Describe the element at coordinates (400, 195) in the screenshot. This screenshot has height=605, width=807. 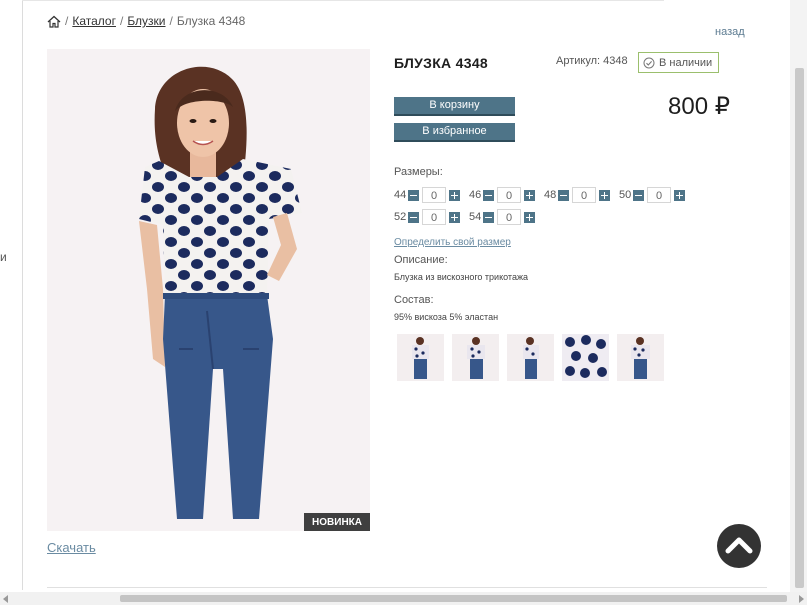
I see `size-label: 44` at that location.